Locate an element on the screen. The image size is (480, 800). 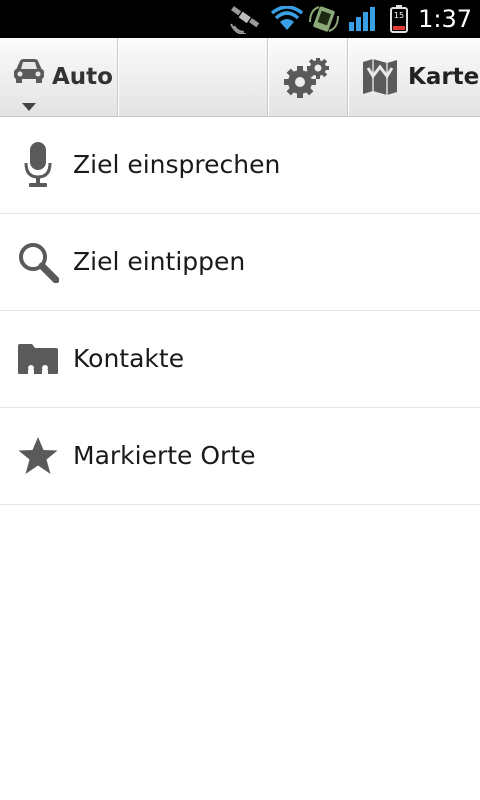
battery-level: 15 is located at coordinates (399, 15).